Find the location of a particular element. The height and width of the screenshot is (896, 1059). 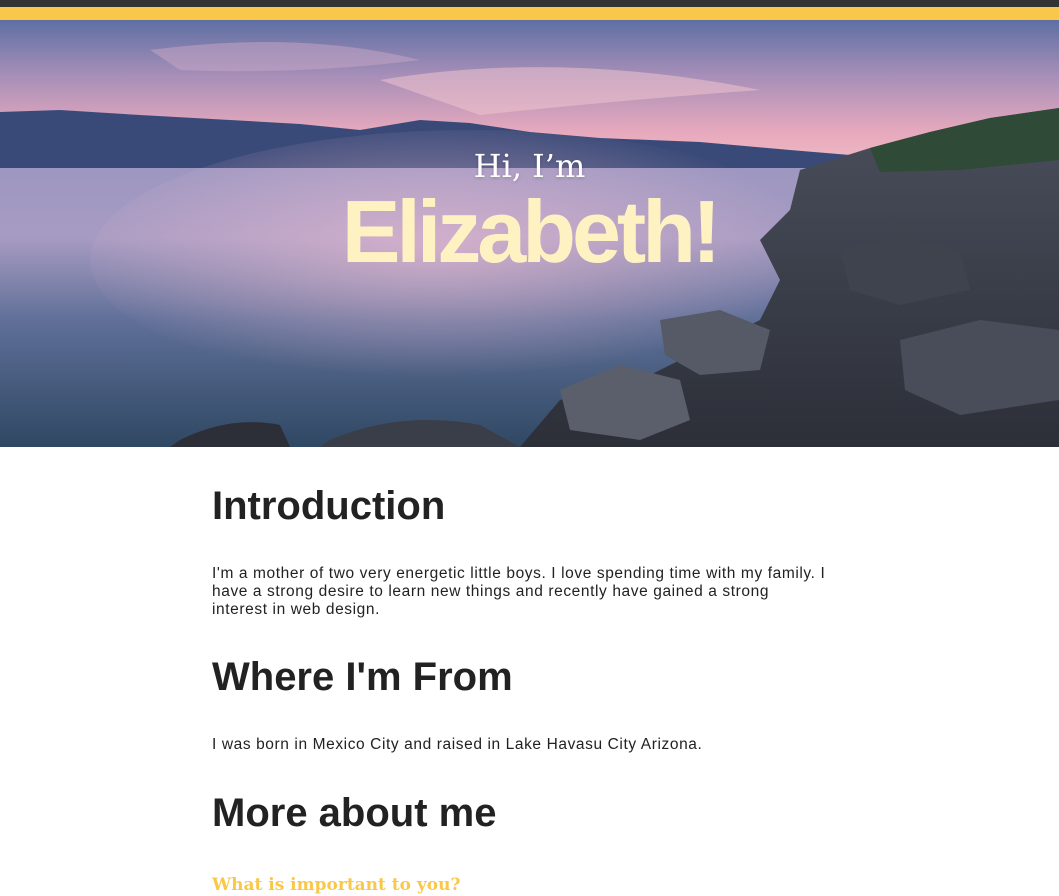

hero-name: Elizabeth! is located at coordinates (531, 231).